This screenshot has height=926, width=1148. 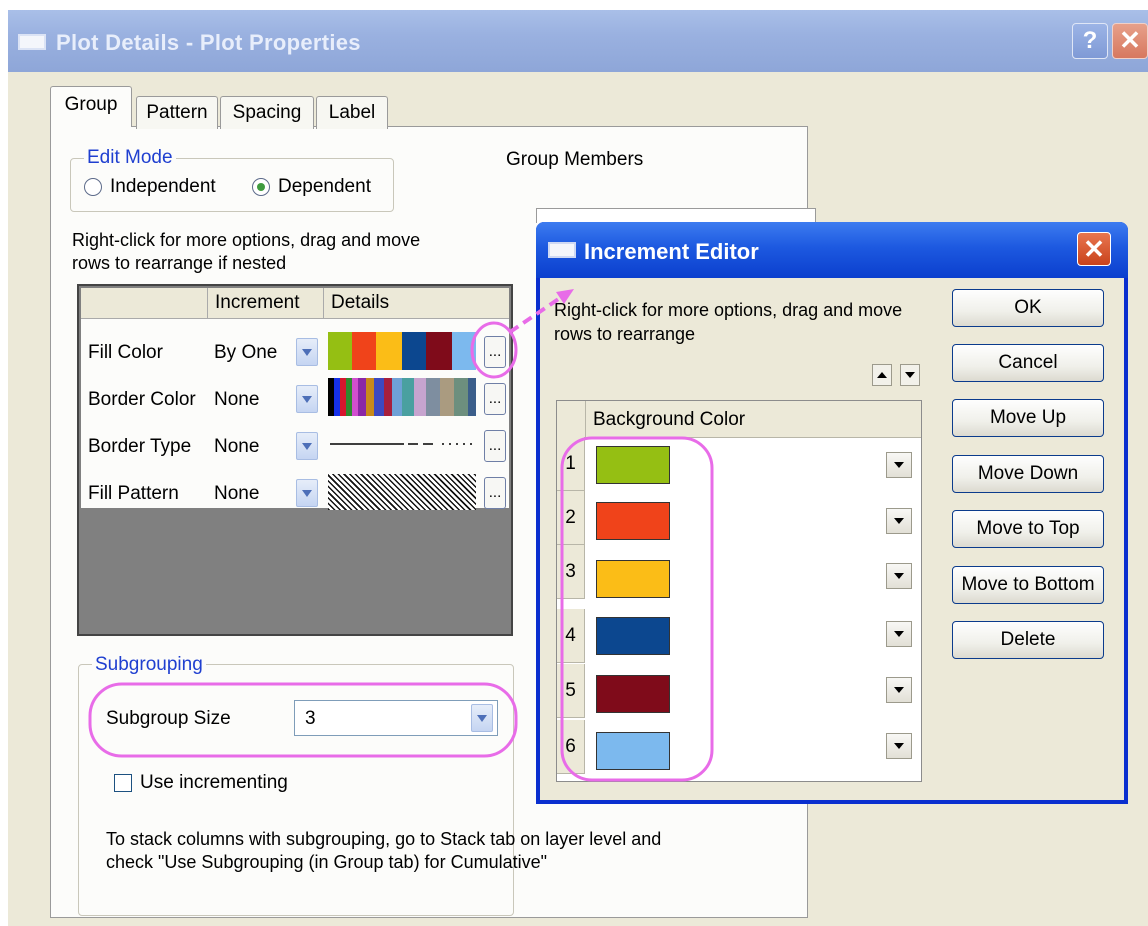 What do you see at coordinates (91, 106) in the screenshot?
I see `tab-group: Group` at bounding box center [91, 106].